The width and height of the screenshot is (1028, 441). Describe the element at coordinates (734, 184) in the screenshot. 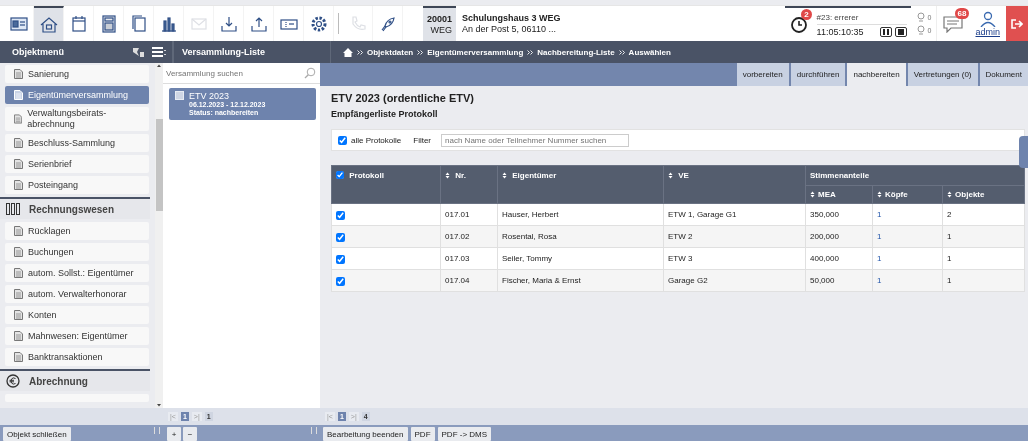

I see `column-header: VE` at that location.